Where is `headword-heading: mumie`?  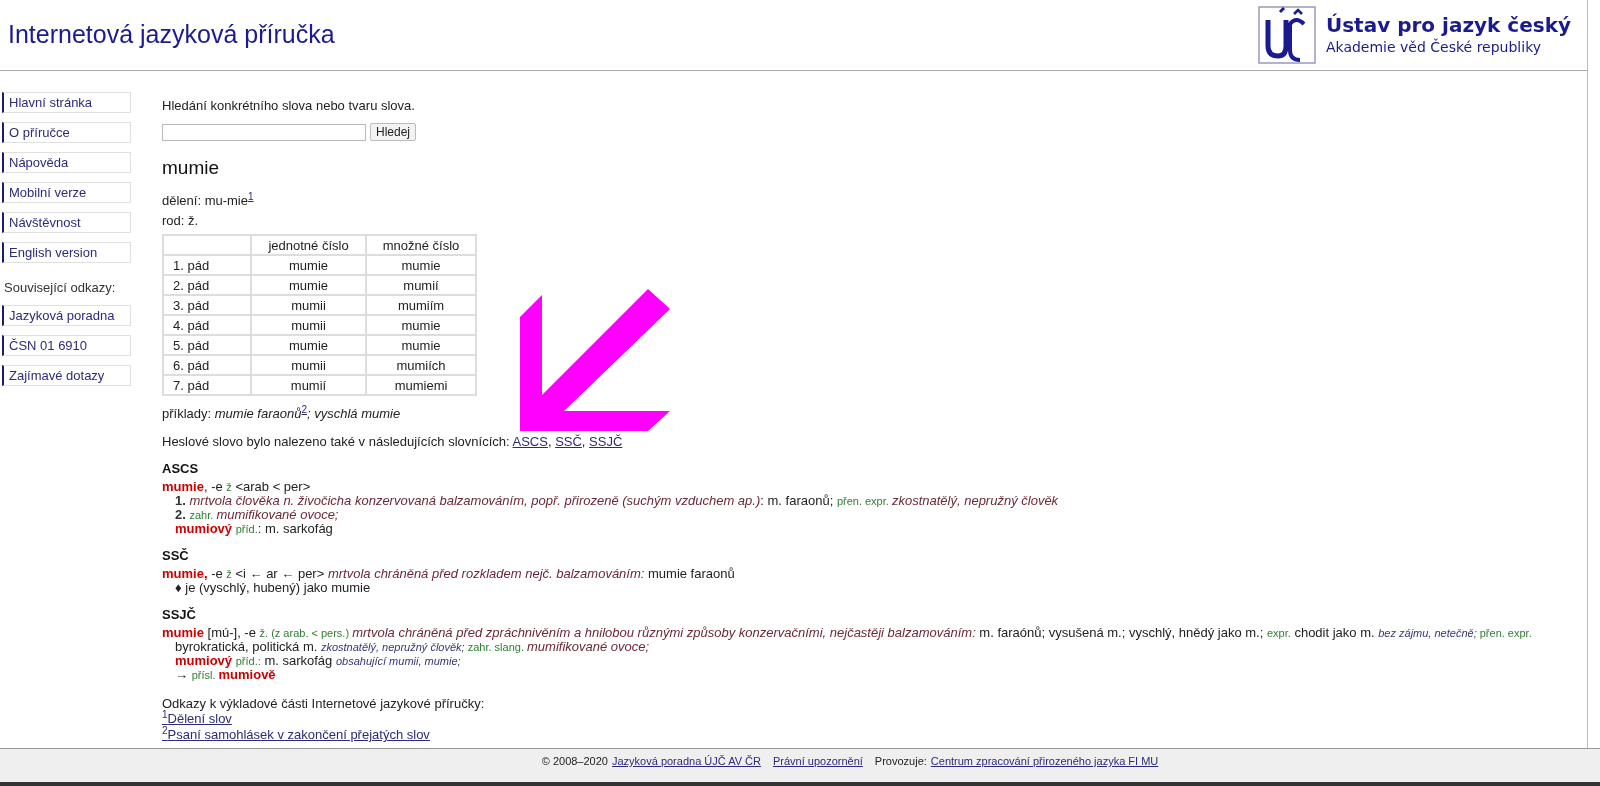
headword-heading: mumie is located at coordinates (191, 168).